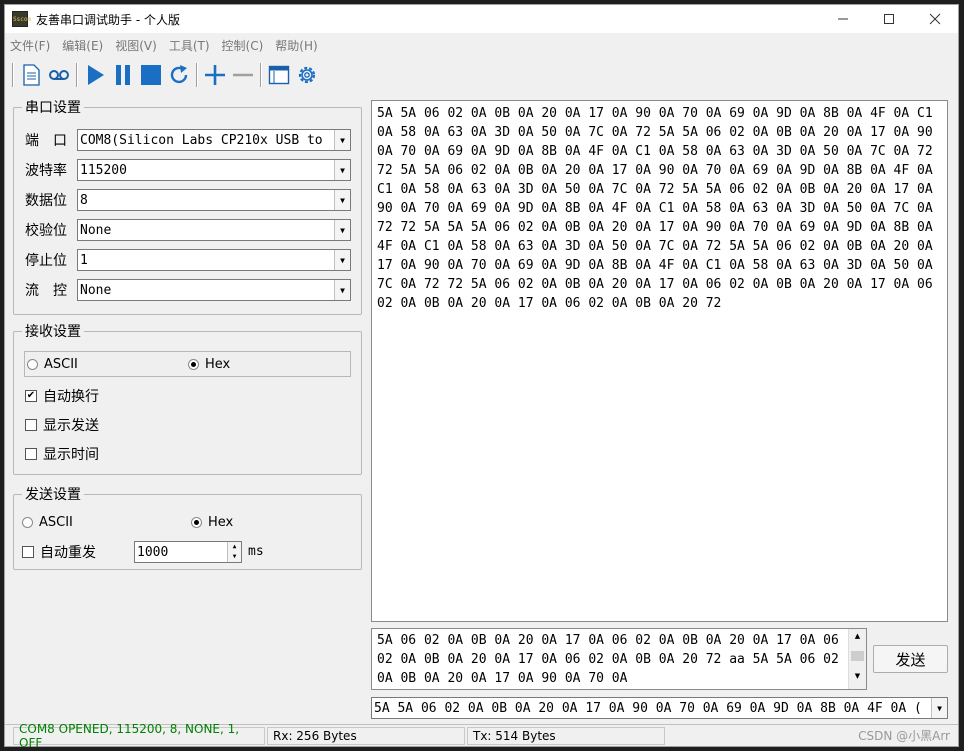 This screenshot has height=751, width=964. Describe the element at coordinates (843, 19) in the screenshot. I see `minimize-button` at that location.